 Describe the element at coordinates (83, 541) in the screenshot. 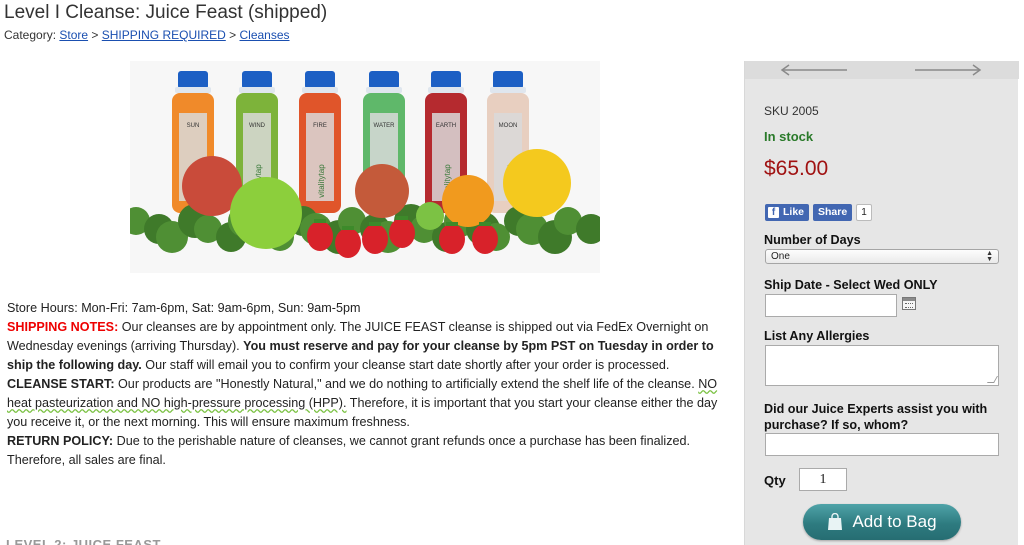

I see `next-section-heading: LEVEL 2: JUICE FEAST` at that location.